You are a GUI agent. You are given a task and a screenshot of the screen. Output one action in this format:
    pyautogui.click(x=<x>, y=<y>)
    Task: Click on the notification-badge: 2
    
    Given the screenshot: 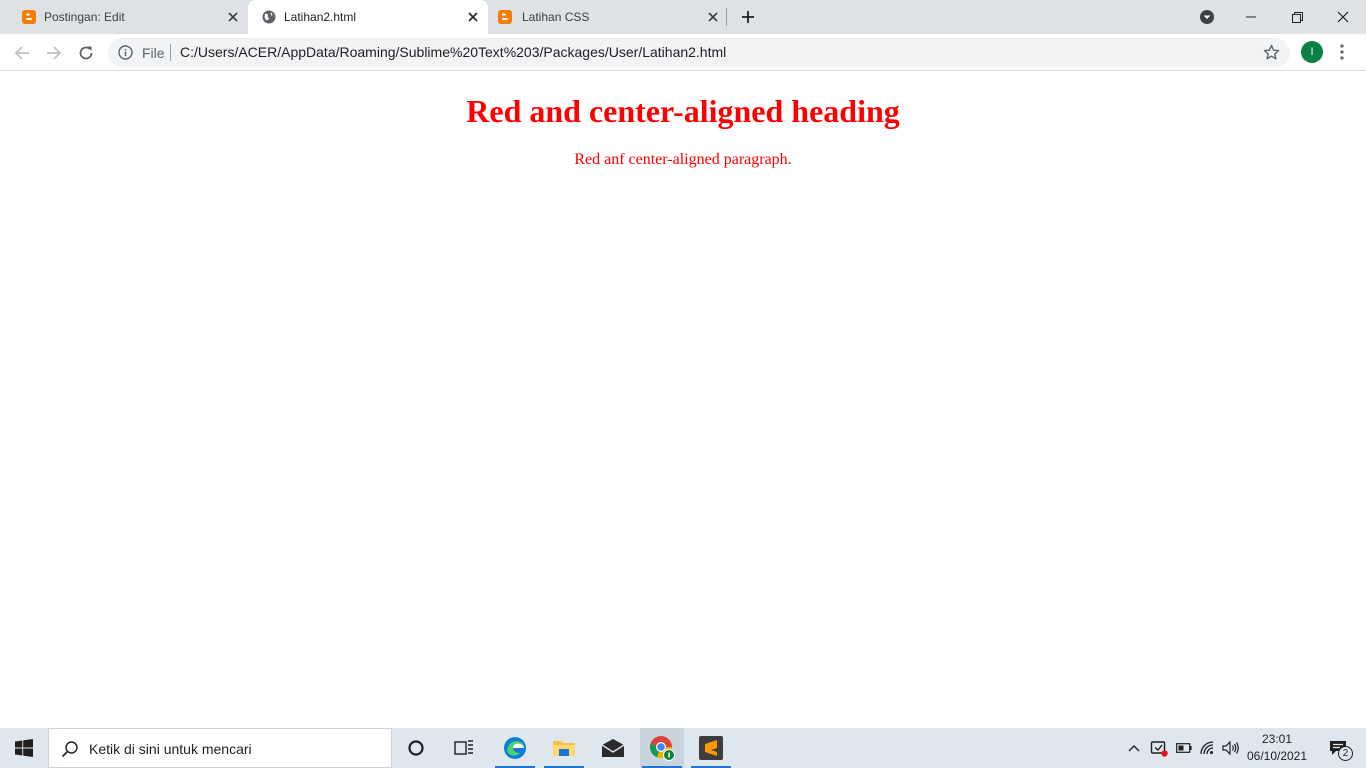 What is the action you would take?
    pyautogui.click(x=1345, y=753)
    